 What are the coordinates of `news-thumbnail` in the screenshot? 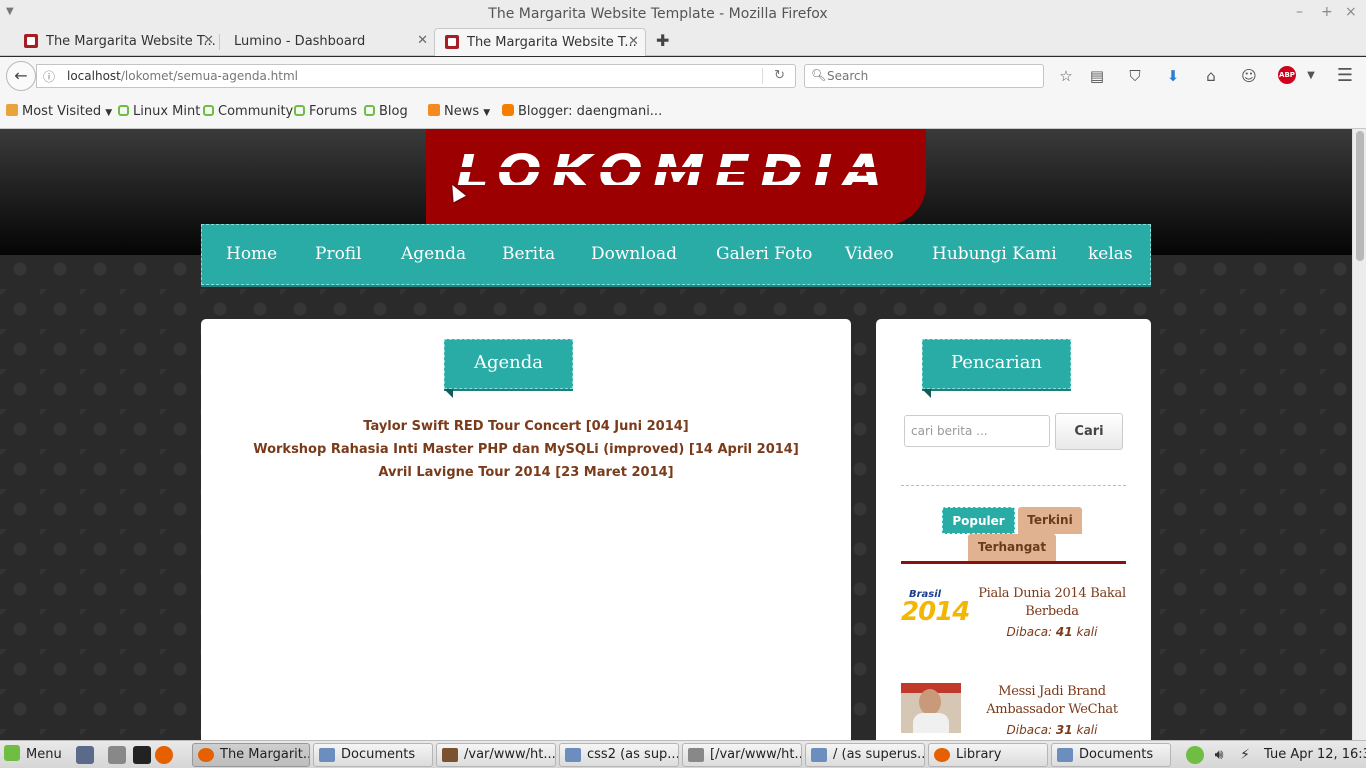 It's located at (931, 708).